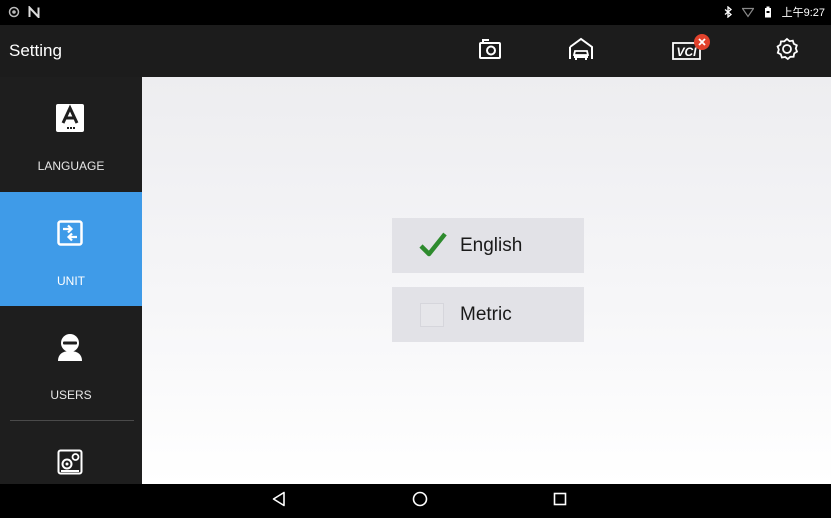 This screenshot has width=831, height=518. I want to click on unit-switch-icon, so click(70, 233).